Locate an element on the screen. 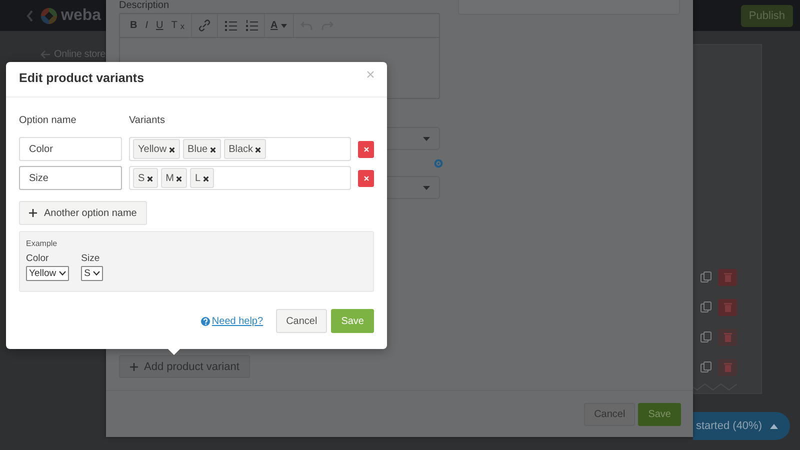 Image resolution: width=800 pixels, height=450 pixels. variant-tag: L is located at coordinates (202, 178).